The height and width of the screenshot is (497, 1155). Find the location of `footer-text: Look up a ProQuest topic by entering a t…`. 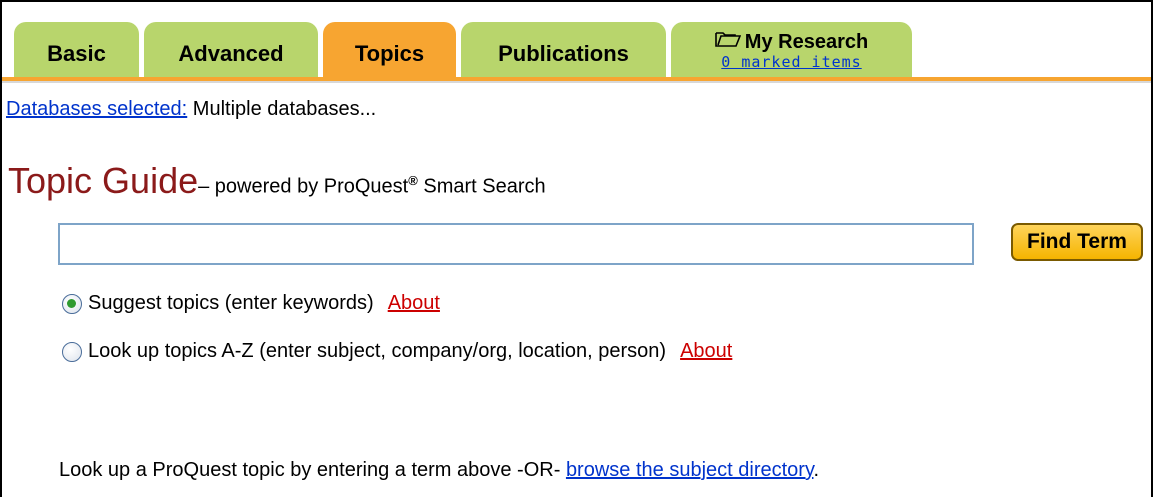

footer-text: Look up a ProQuest topic by entering a t… is located at coordinates (439, 470).